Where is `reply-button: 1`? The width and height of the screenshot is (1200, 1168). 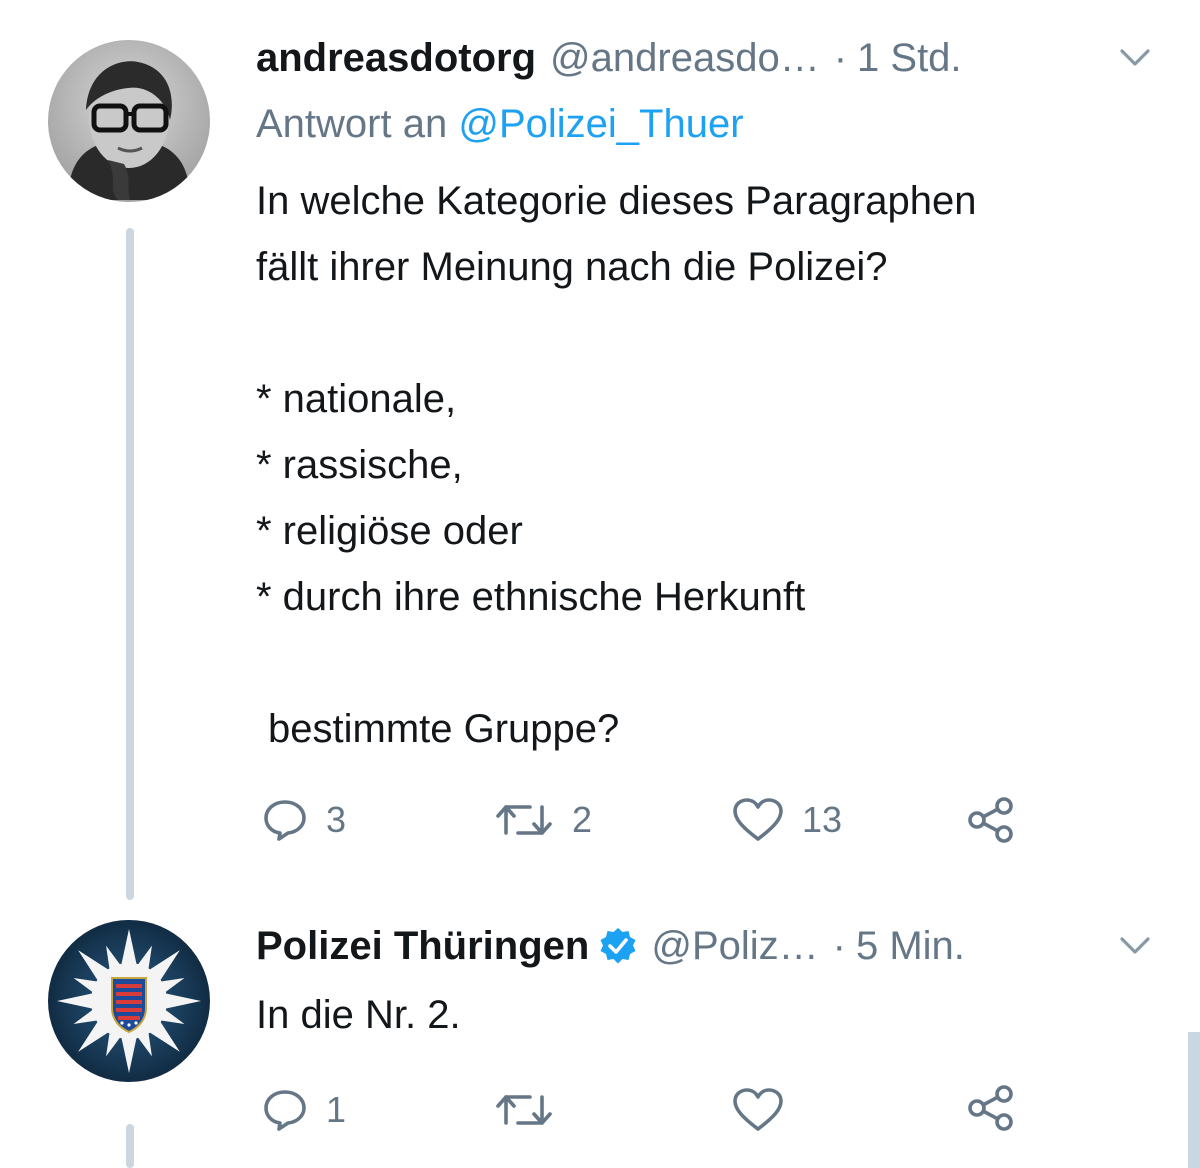
reply-button: 1 is located at coordinates (304, 1110).